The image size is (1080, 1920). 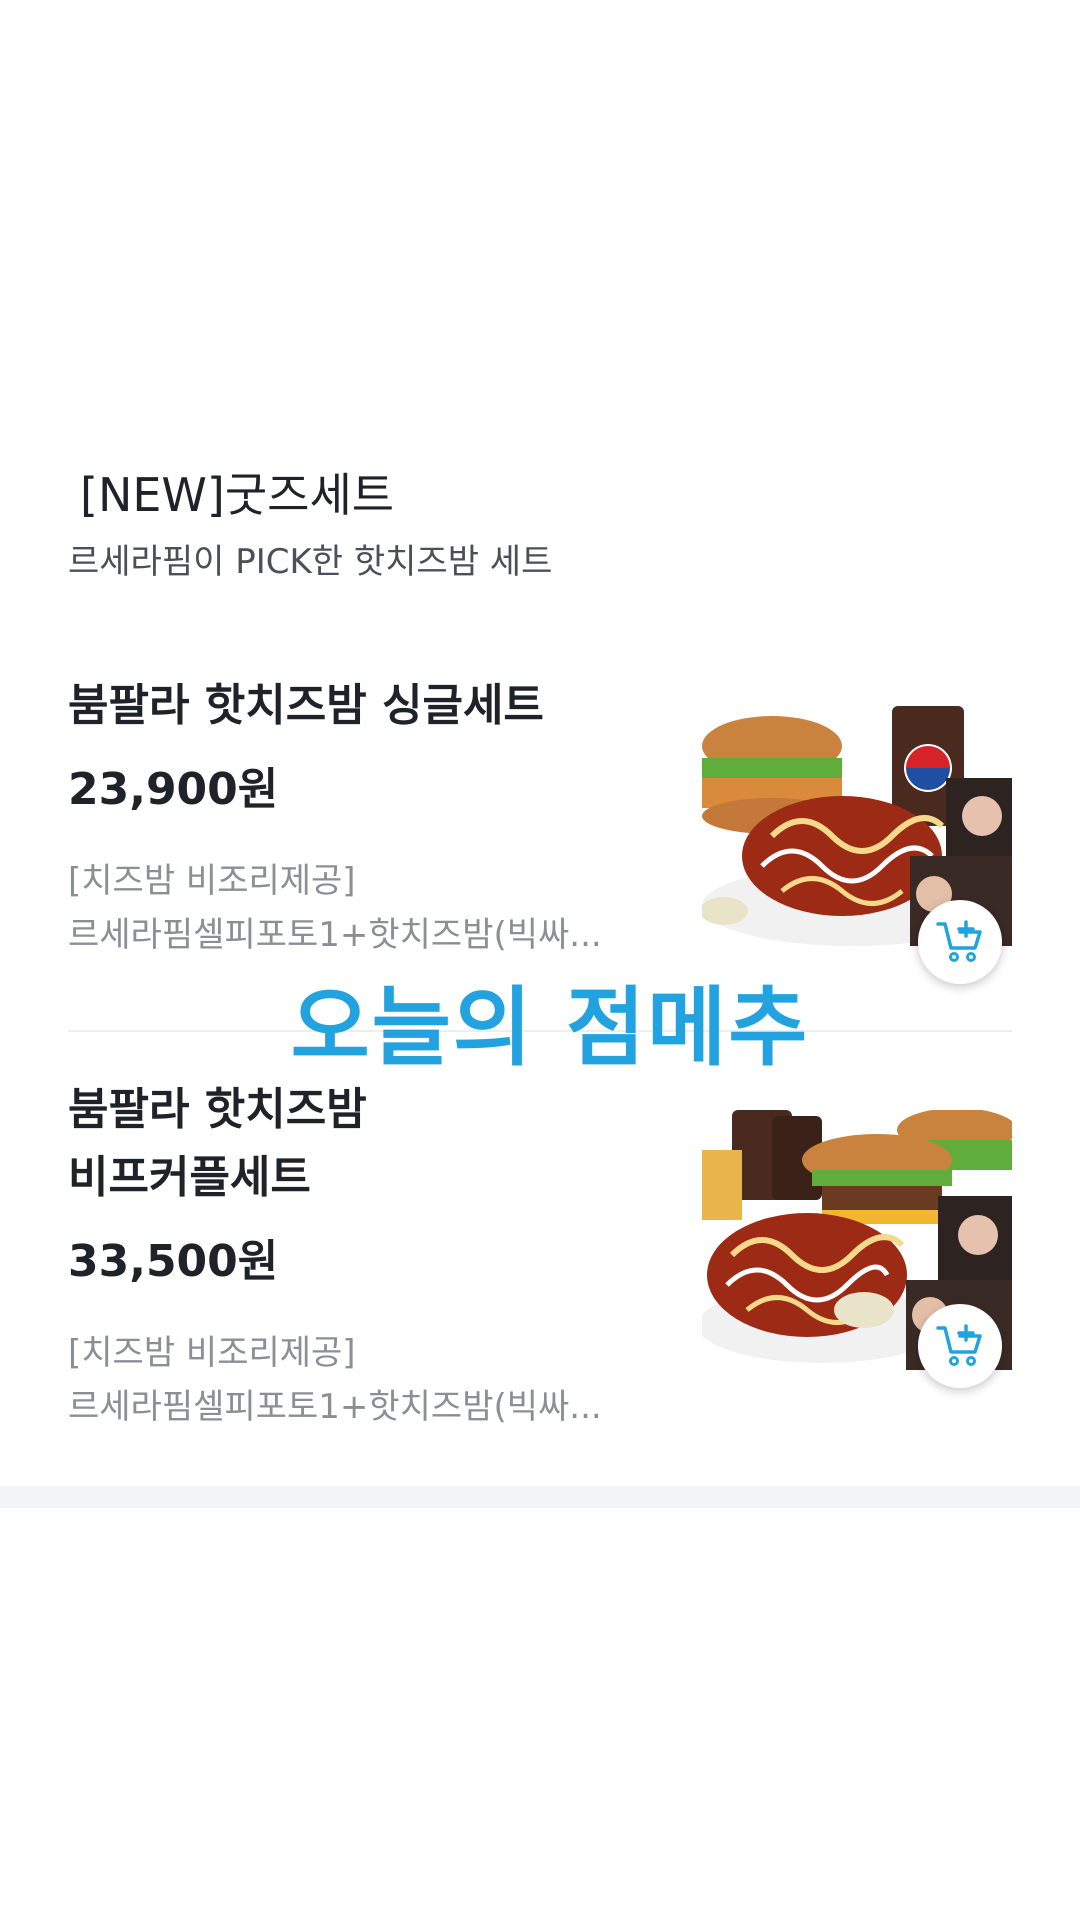 What do you see at coordinates (306, 705) in the screenshot?
I see `item-name: 붐팔라 핫치즈밤 싱글세트` at bounding box center [306, 705].